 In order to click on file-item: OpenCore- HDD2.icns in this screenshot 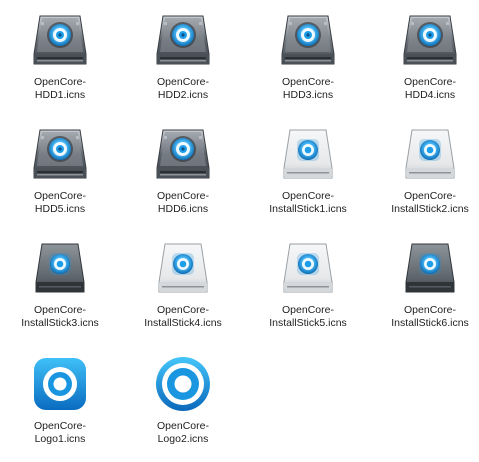, I will do `click(183, 63)`.